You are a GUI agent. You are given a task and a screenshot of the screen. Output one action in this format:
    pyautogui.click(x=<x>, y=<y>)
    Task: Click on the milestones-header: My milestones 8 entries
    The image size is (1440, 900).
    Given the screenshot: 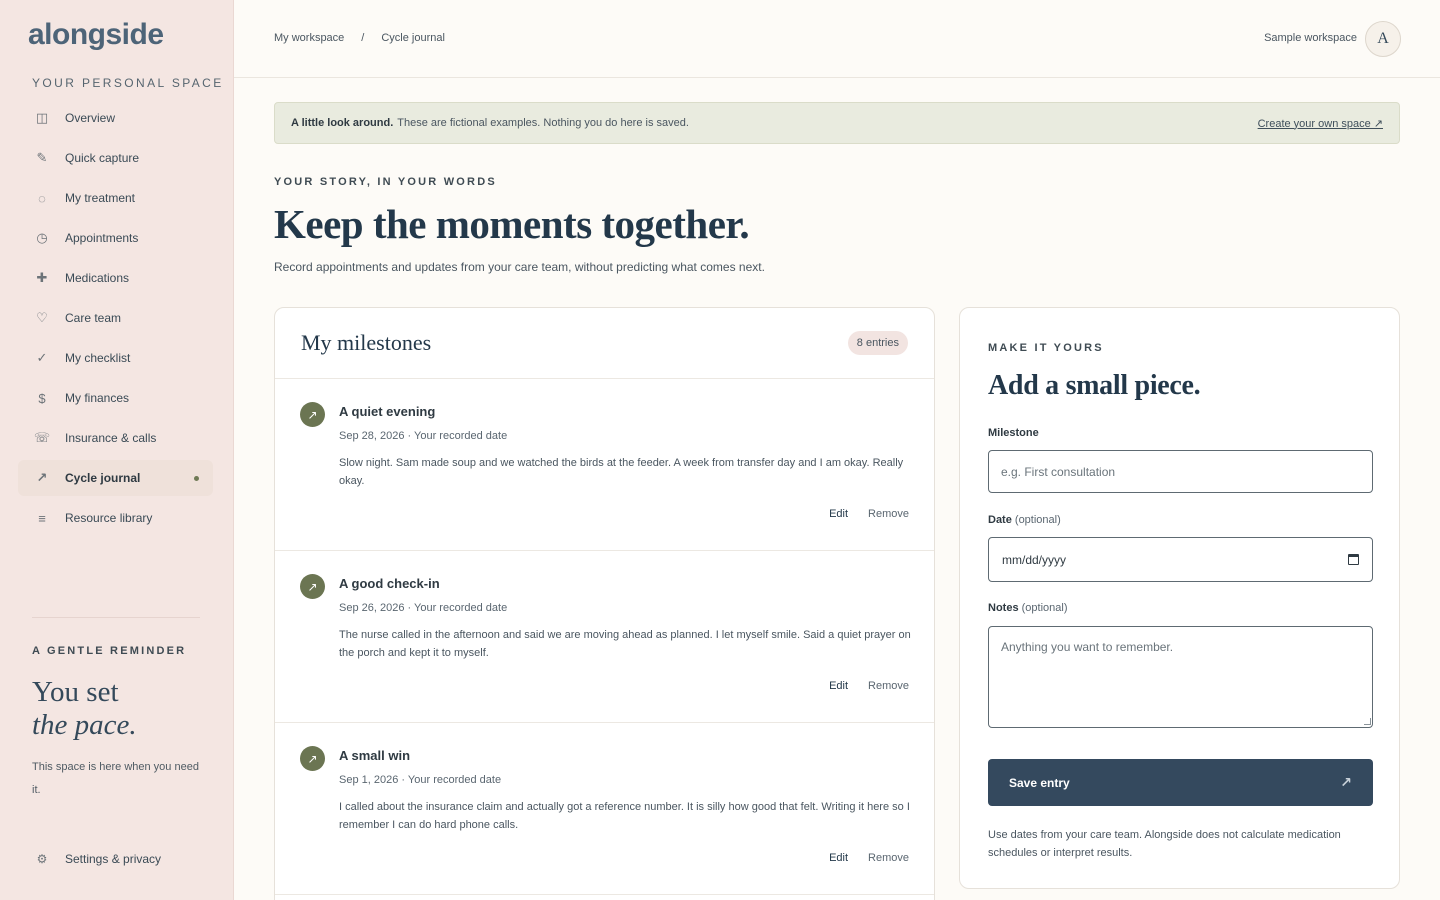 What is the action you would take?
    pyautogui.click(x=604, y=343)
    